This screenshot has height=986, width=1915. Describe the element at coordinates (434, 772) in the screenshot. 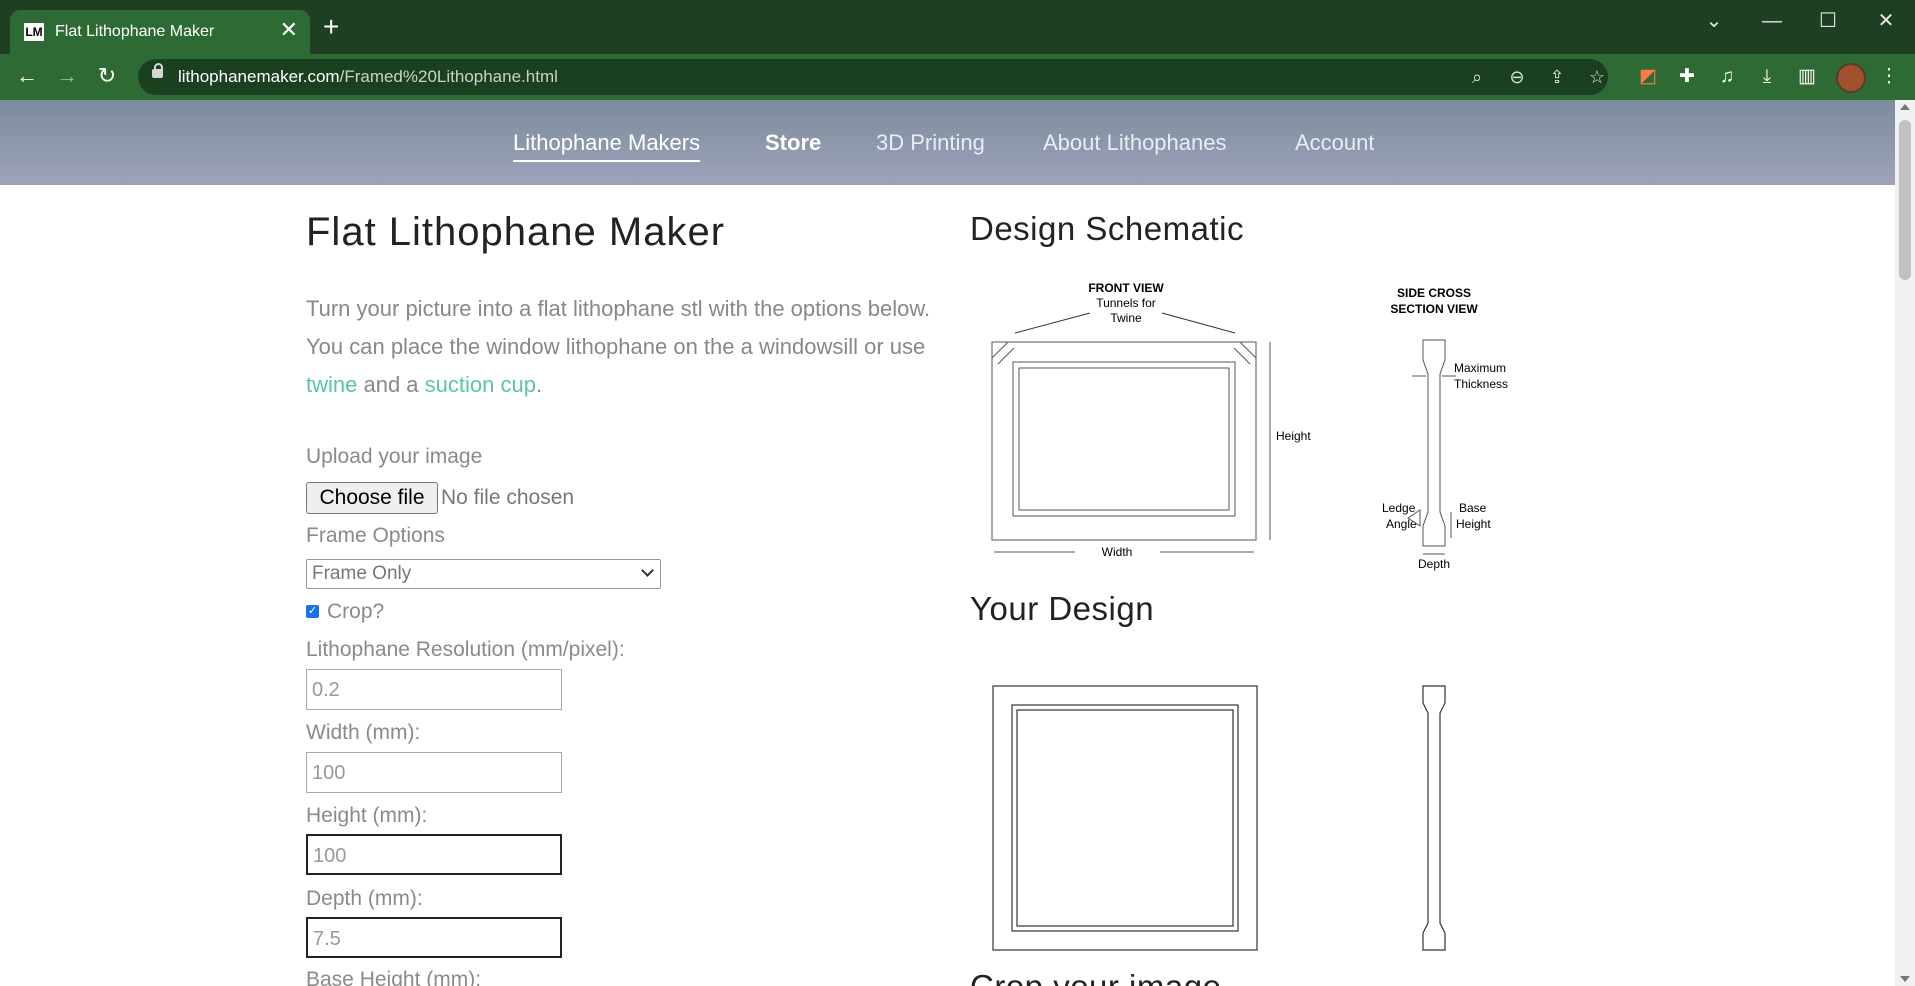

I see `width-input: 100` at that location.